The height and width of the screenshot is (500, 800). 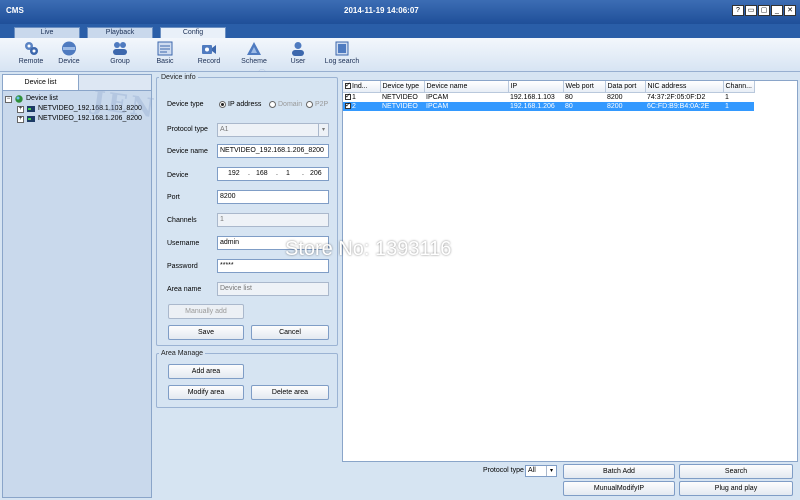 I want to click on column-header-device-name: Device name, so click(x=466, y=87).